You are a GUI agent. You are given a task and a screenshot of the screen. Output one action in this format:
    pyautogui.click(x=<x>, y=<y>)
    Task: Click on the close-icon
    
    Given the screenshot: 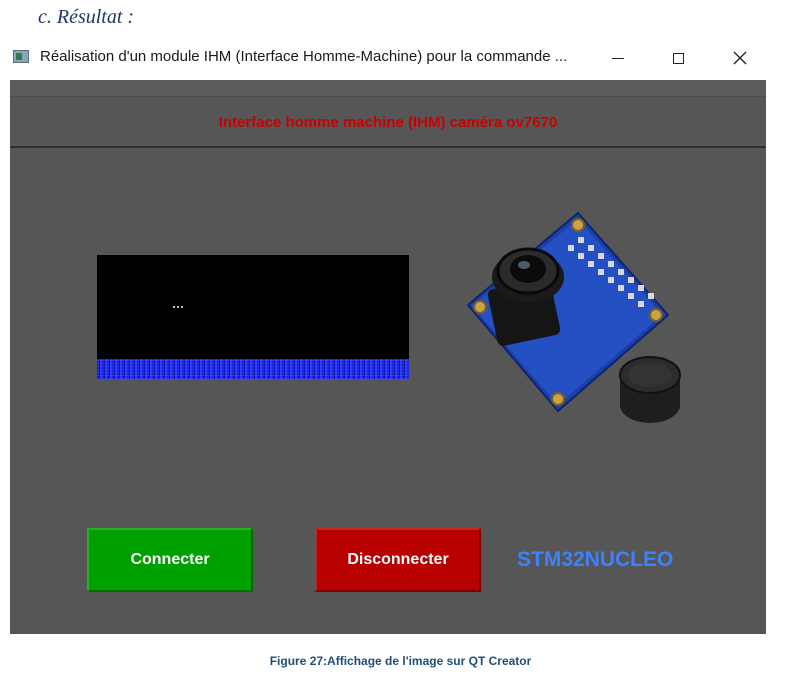 What is the action you would take?
    pyautogui.click(x=740, y=58)
    